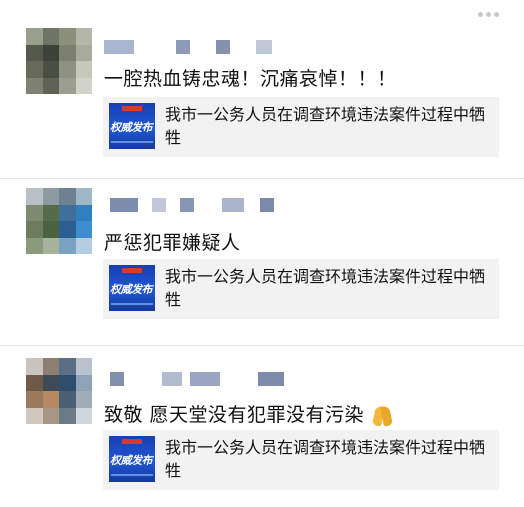  What do you see at coordinates (172, 243) in the screenshot?
I see `comment-text: 严惩犯罪嫌疑人` at bounding box center [172, 243].